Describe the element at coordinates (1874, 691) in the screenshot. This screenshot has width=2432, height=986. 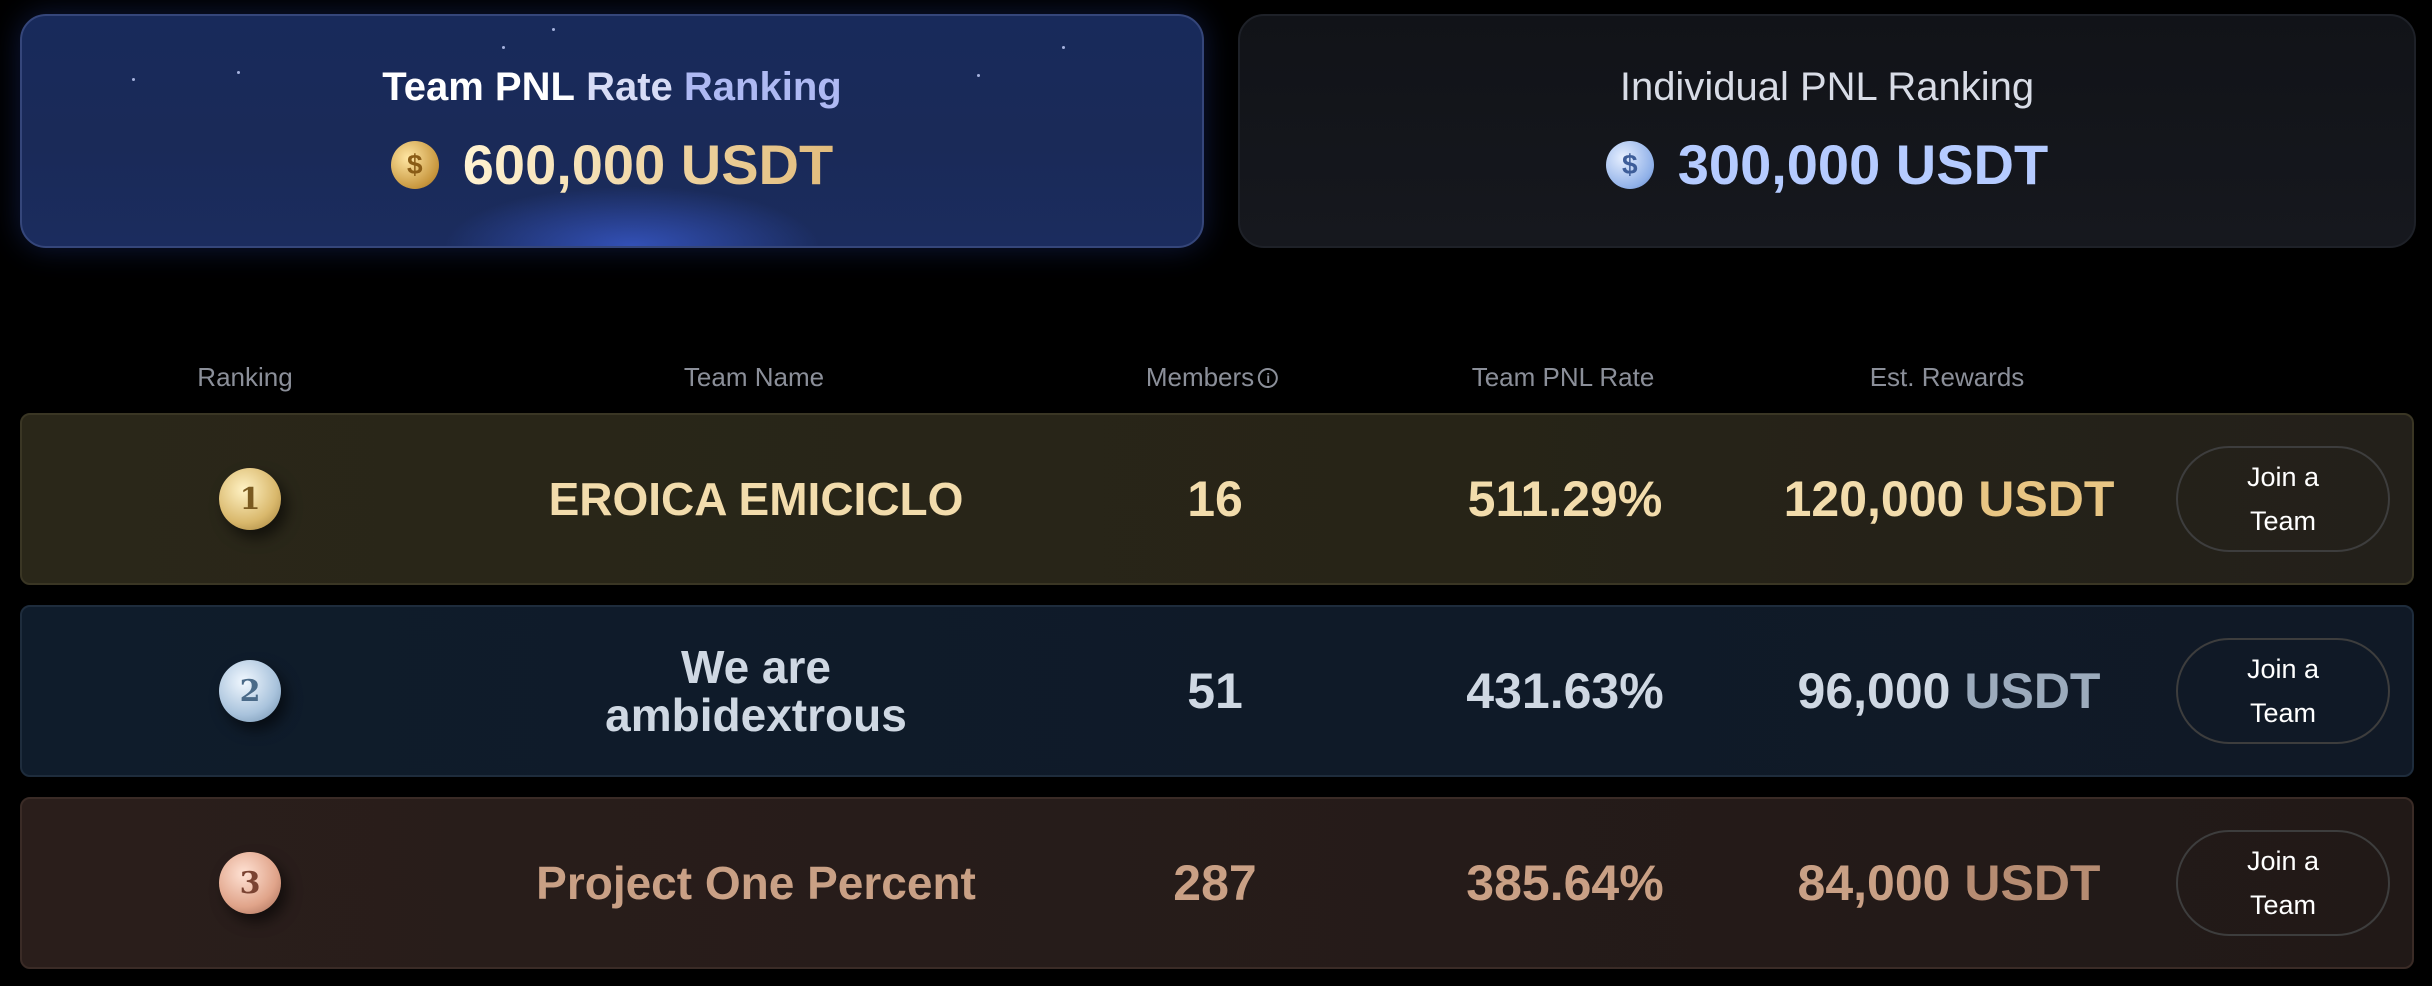
I see `reward-amount: 96,000` at that location.